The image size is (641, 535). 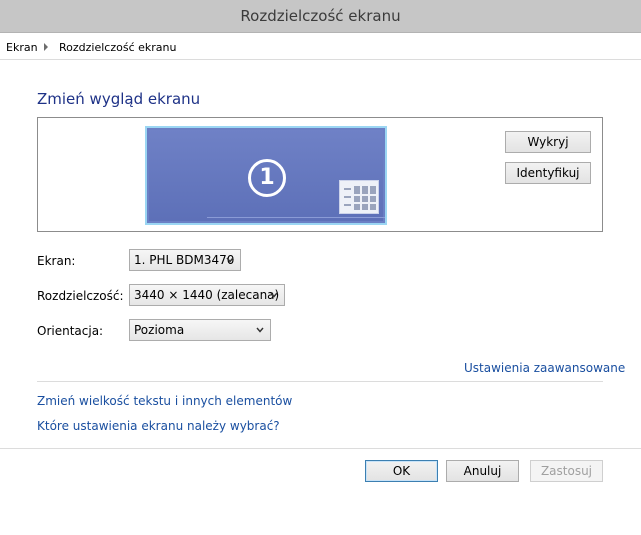 I want to click on breadcrumb-item-ekran: Ekran, so click(x=22, y=47).